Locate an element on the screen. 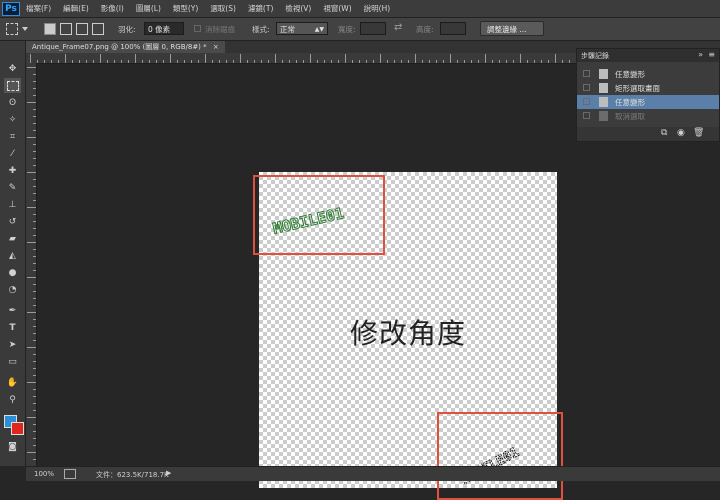 This screenshot has width=720, height=500. subtract-selection-icon is located at coordinates (82, 29).